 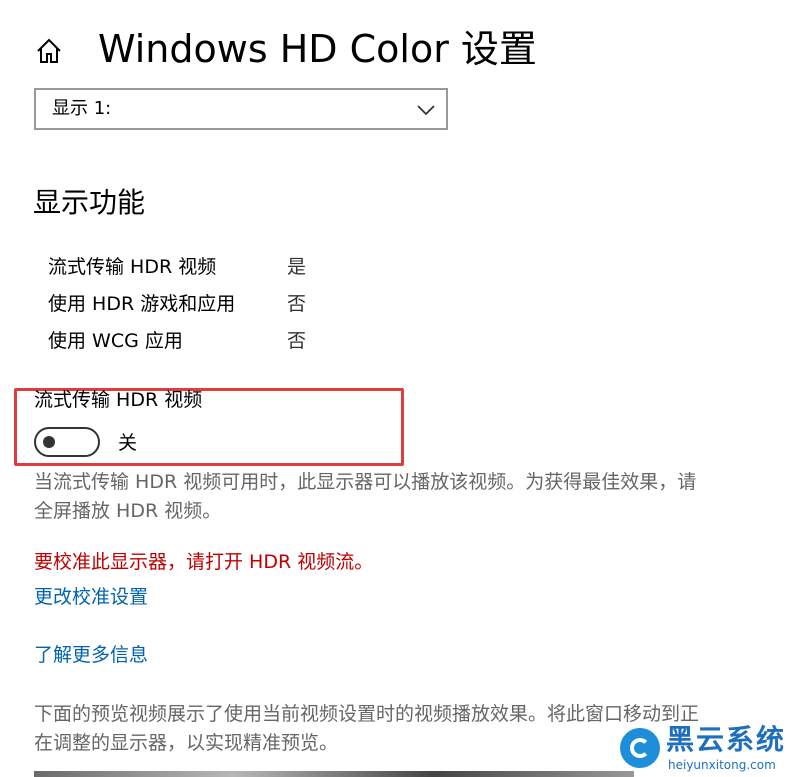 What do you see at coordinates (82, 108) in the screenshot?
I see `display-select-value: 显示 1:` at bounding box center [82, 108].